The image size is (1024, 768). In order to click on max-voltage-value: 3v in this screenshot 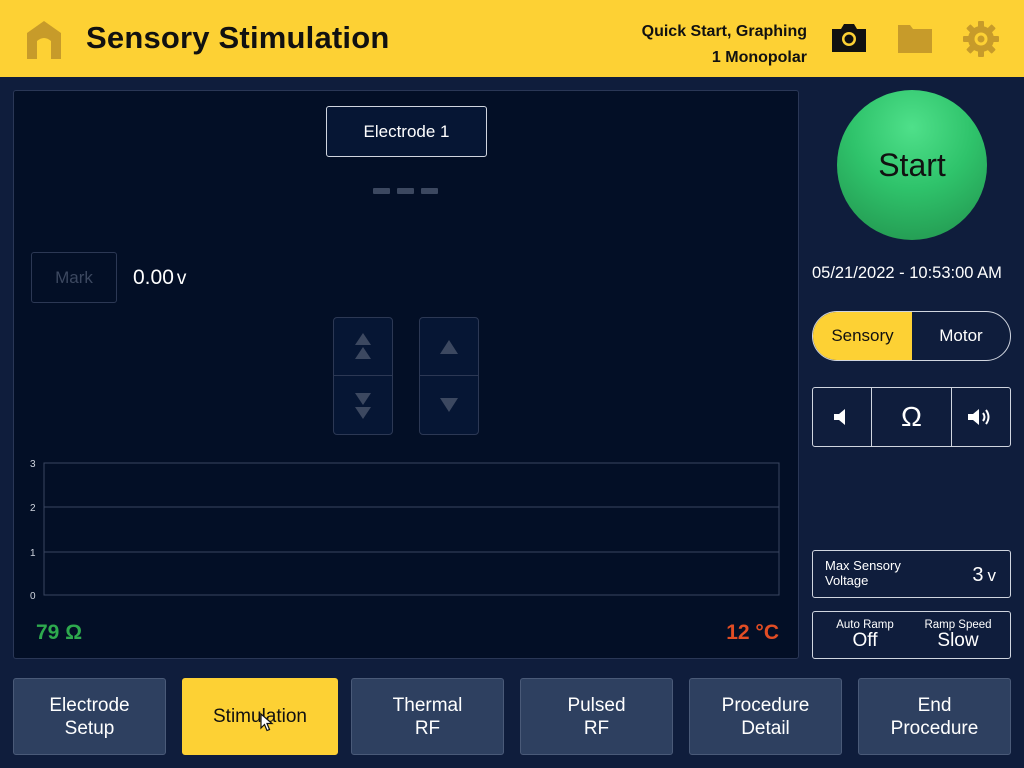, I will do `click(984, 575)`.